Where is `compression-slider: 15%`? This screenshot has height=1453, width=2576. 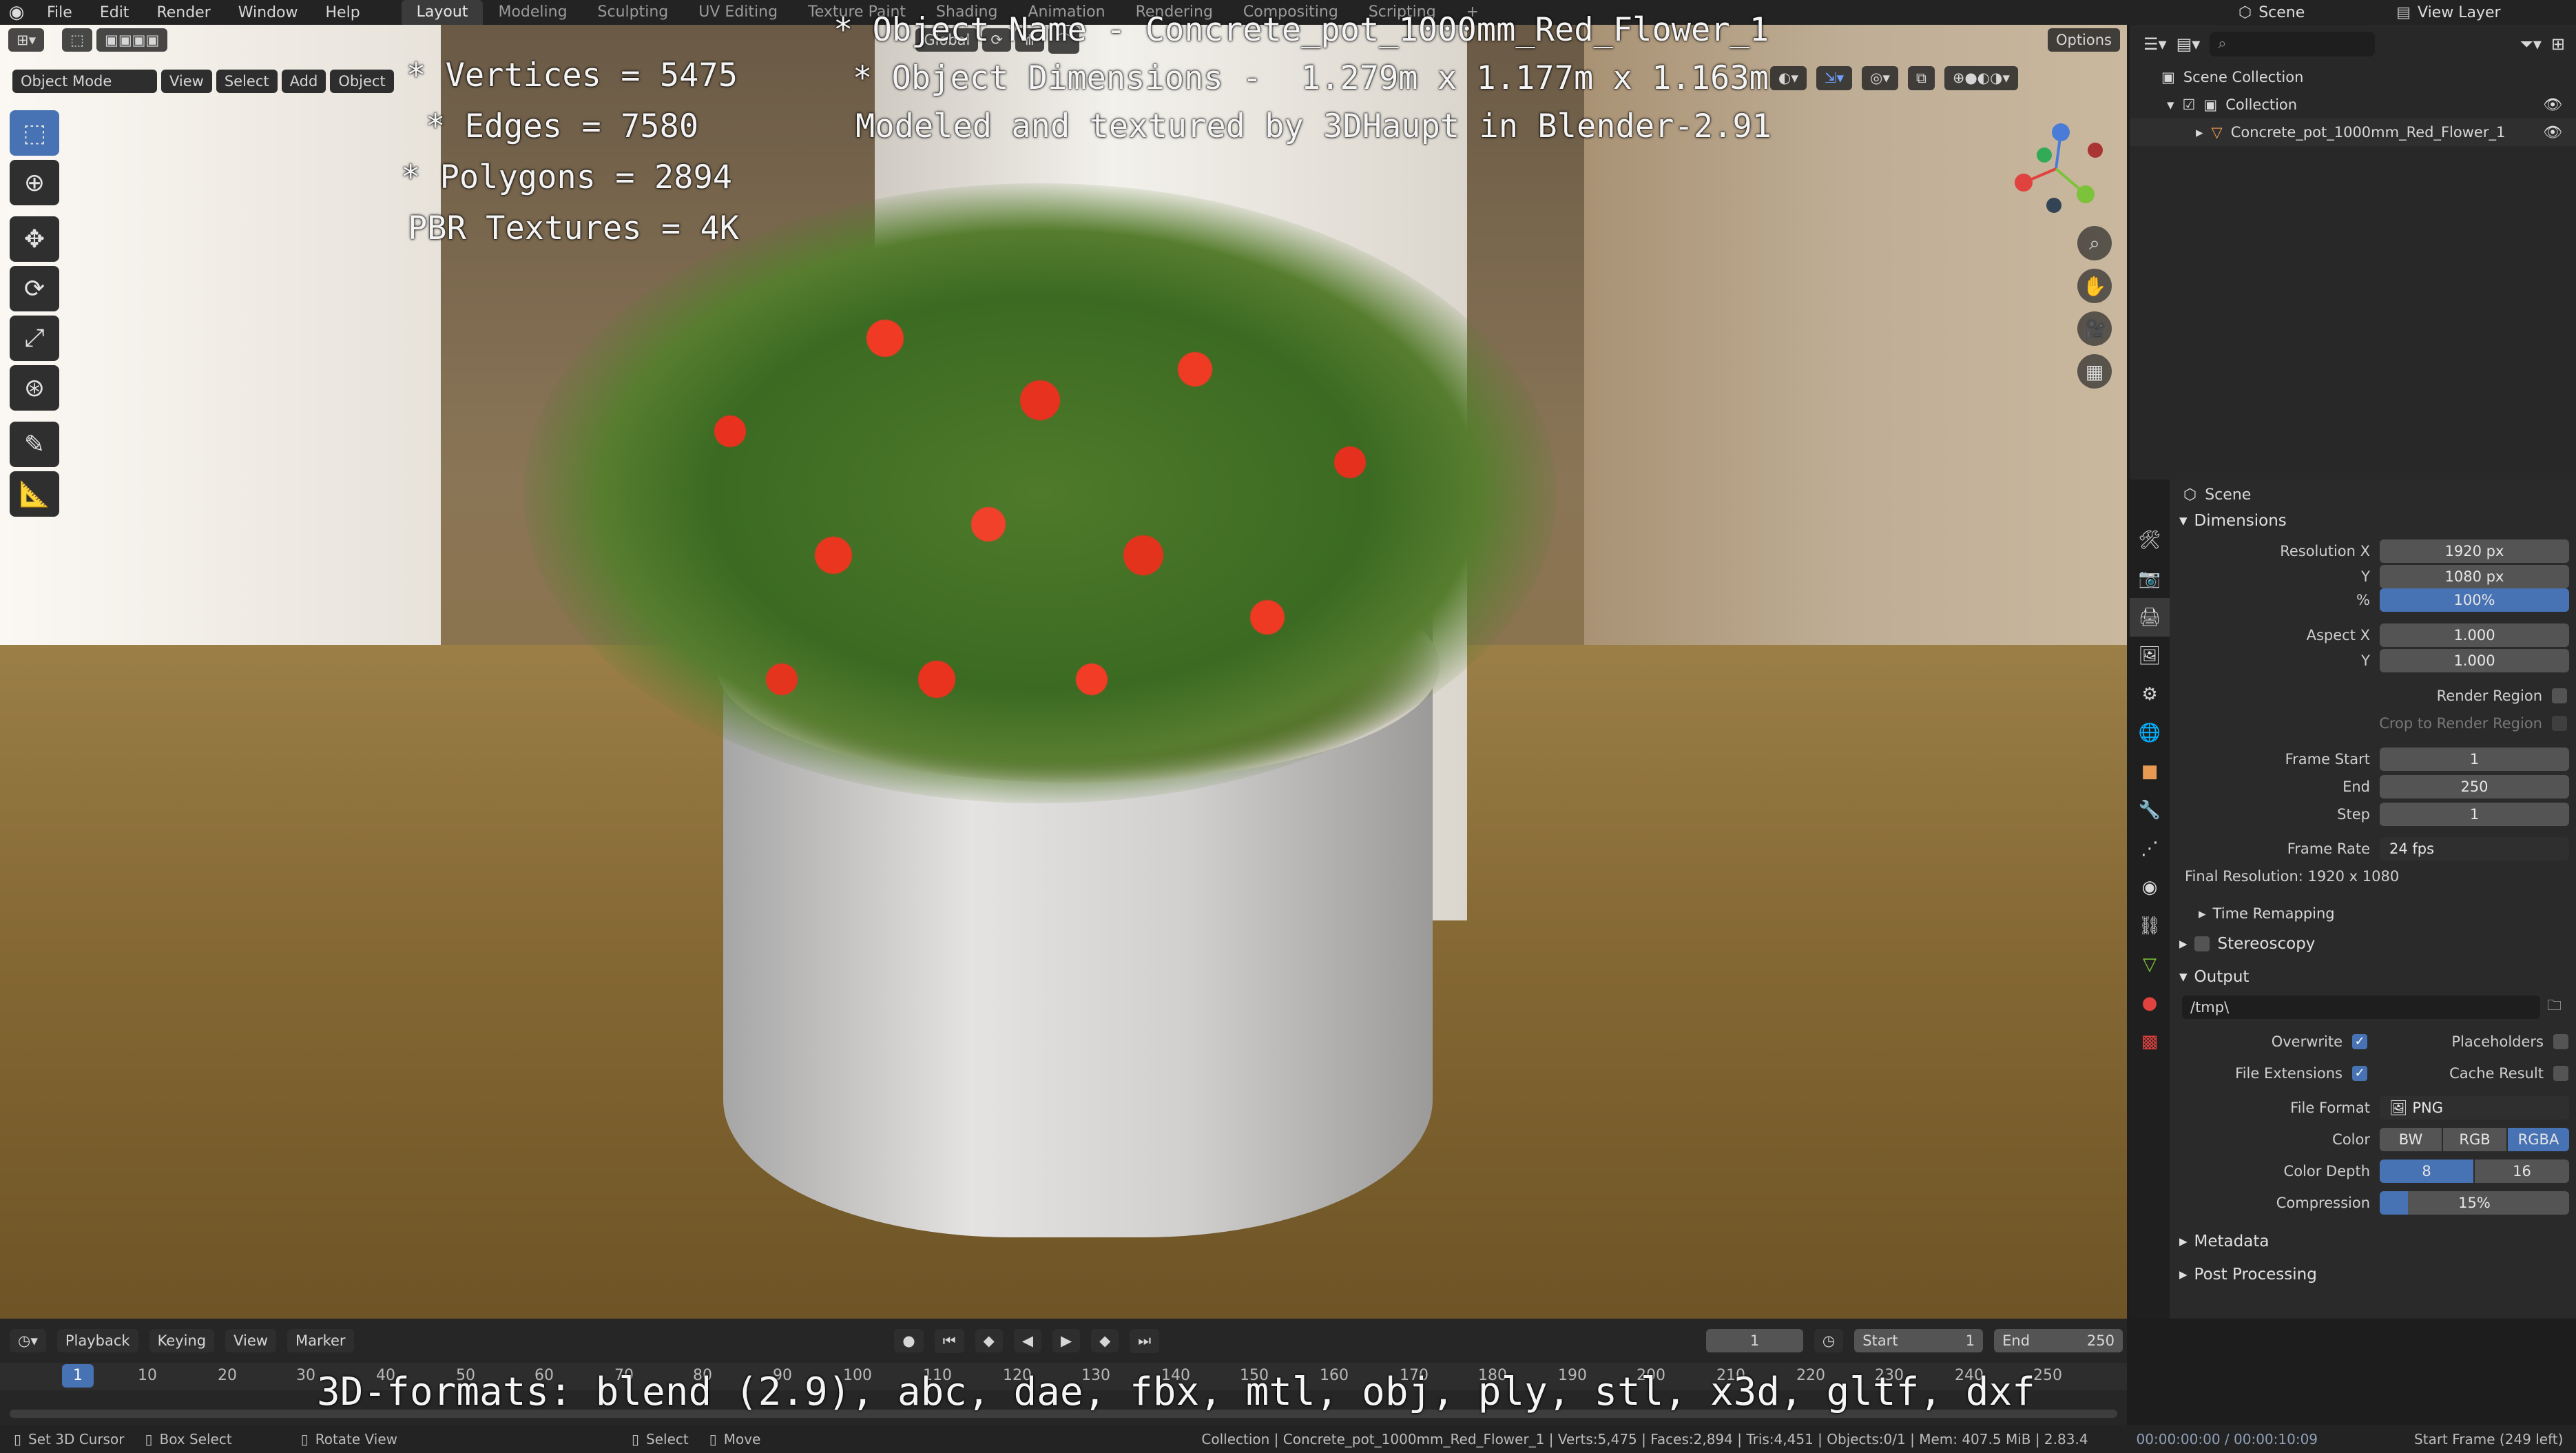 compression-slider: 15% is located at coordinates (2474, 1203).